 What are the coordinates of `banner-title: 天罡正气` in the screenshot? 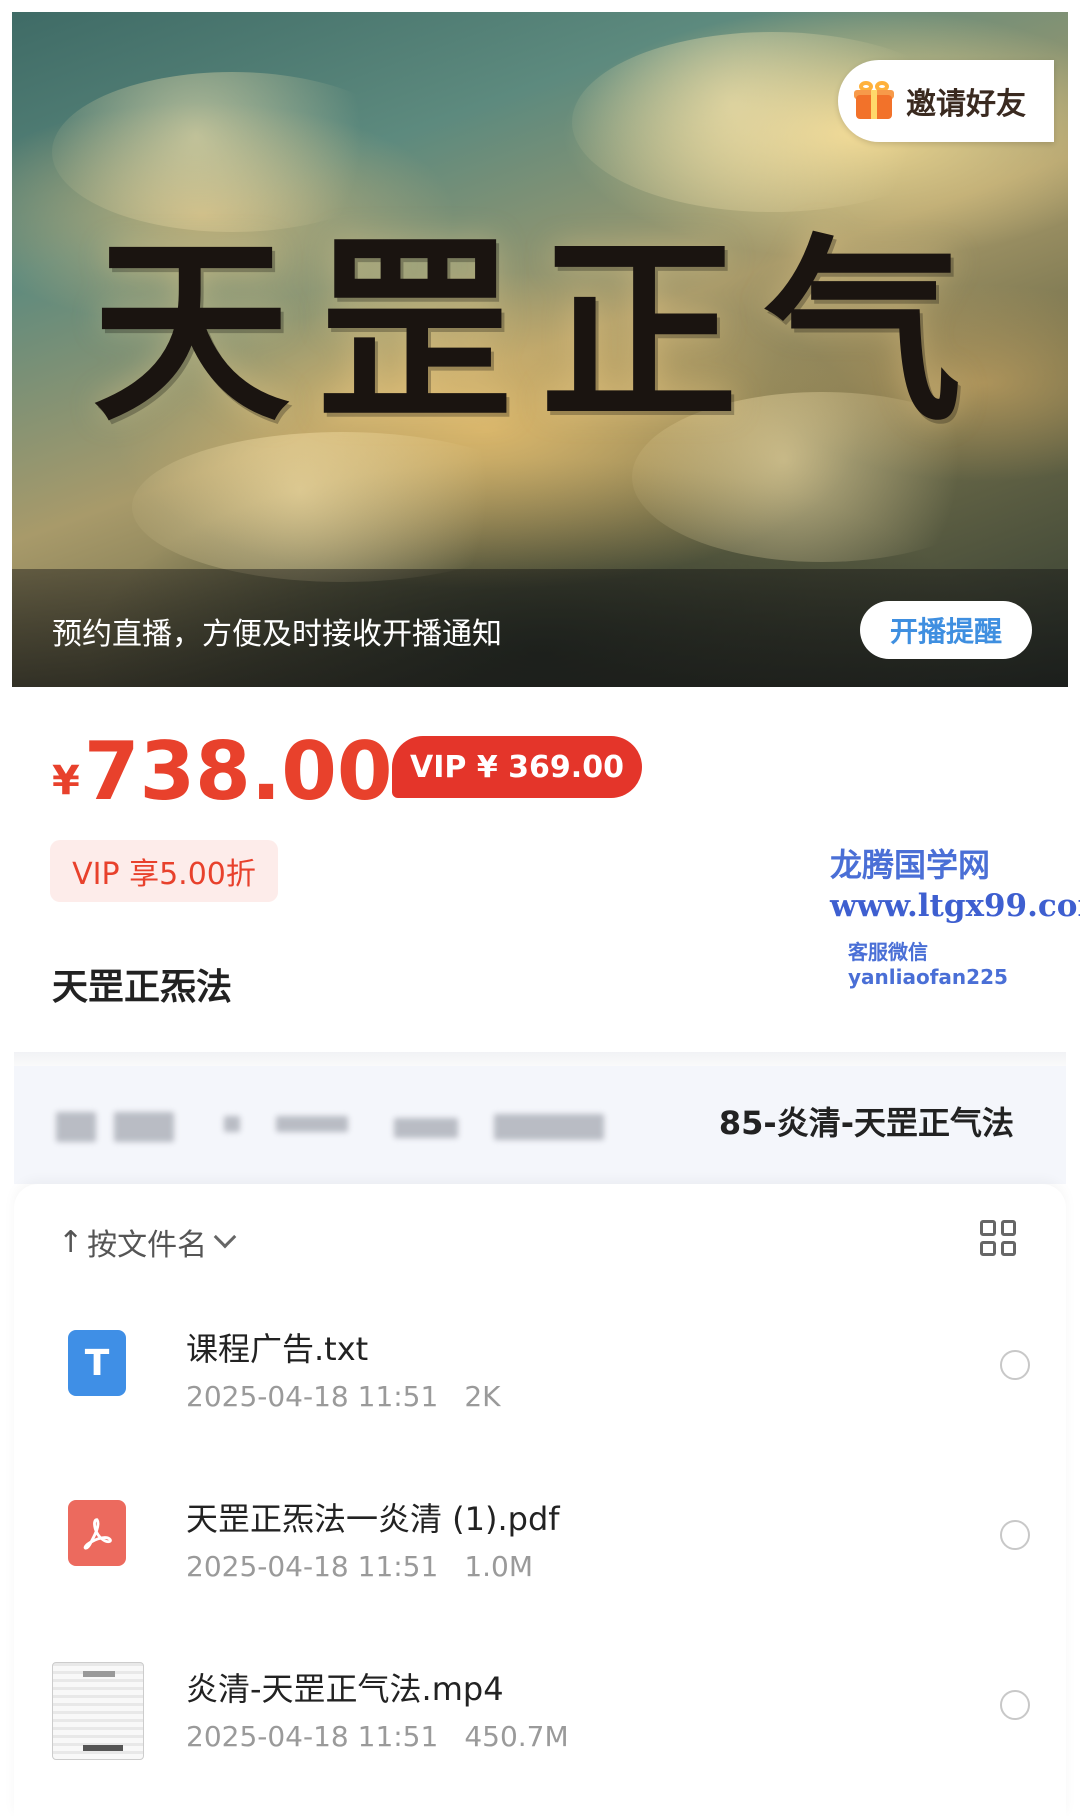 It's located at (540, 331).